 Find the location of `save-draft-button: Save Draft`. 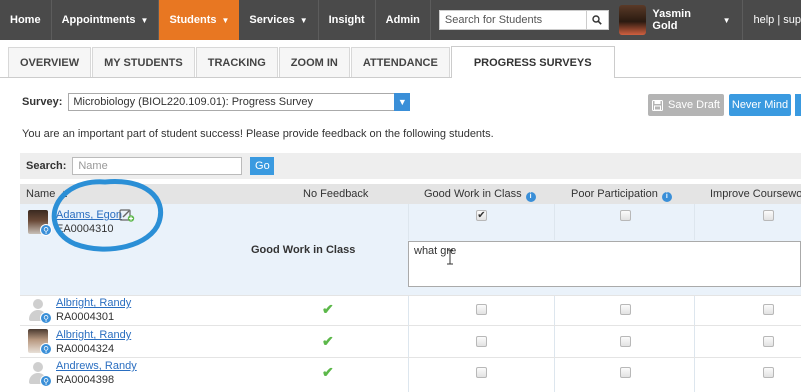

save-draft-button: Save Draft is located at coordinates (686, 105).